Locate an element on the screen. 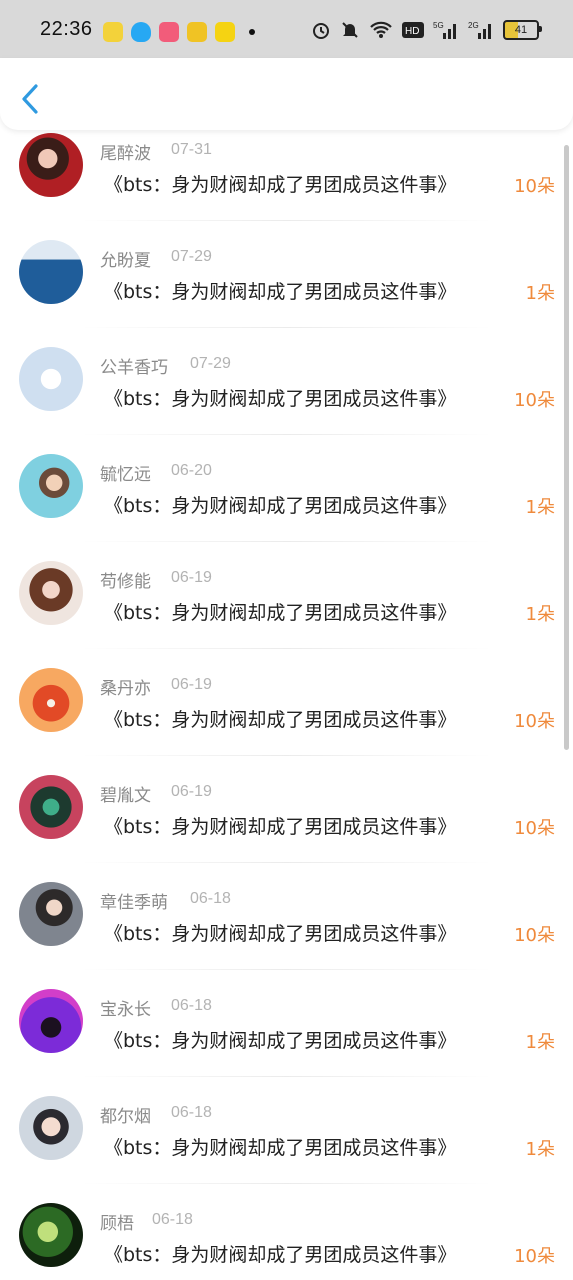 Image resolution: width=573 pixels, height=1280 pixels. user-name: 公羊香巧 is located at coordinates (134, 365).